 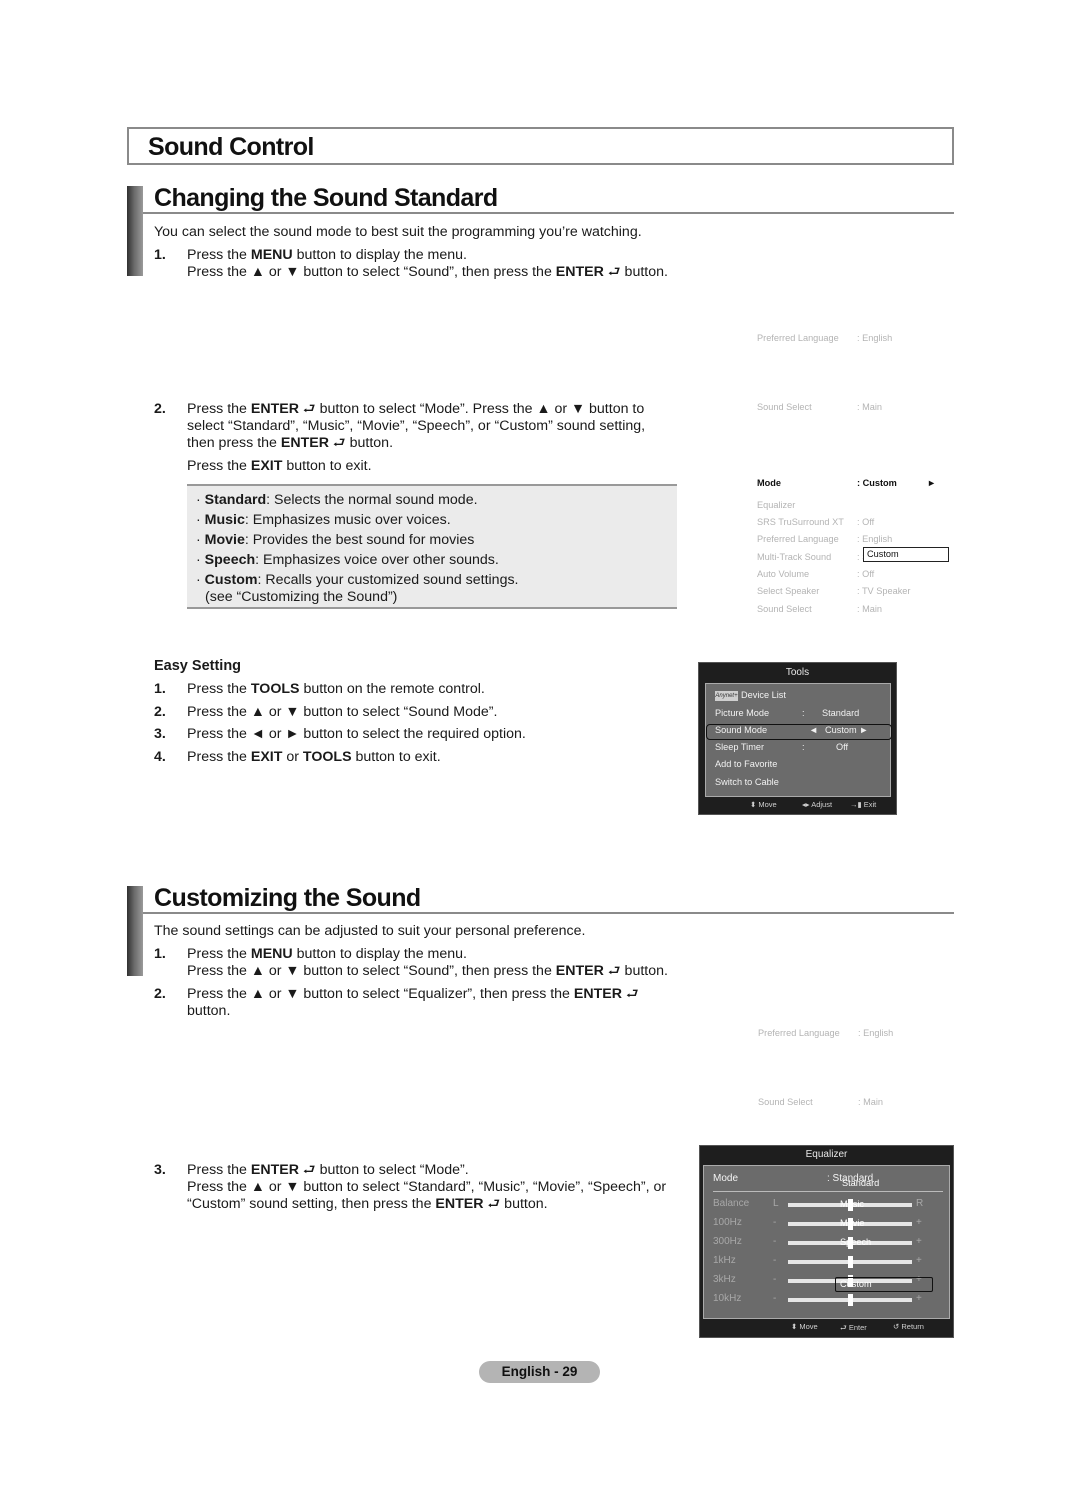 I want to click on footer-exit: →▮ Exit, so click(x=863, y=804).